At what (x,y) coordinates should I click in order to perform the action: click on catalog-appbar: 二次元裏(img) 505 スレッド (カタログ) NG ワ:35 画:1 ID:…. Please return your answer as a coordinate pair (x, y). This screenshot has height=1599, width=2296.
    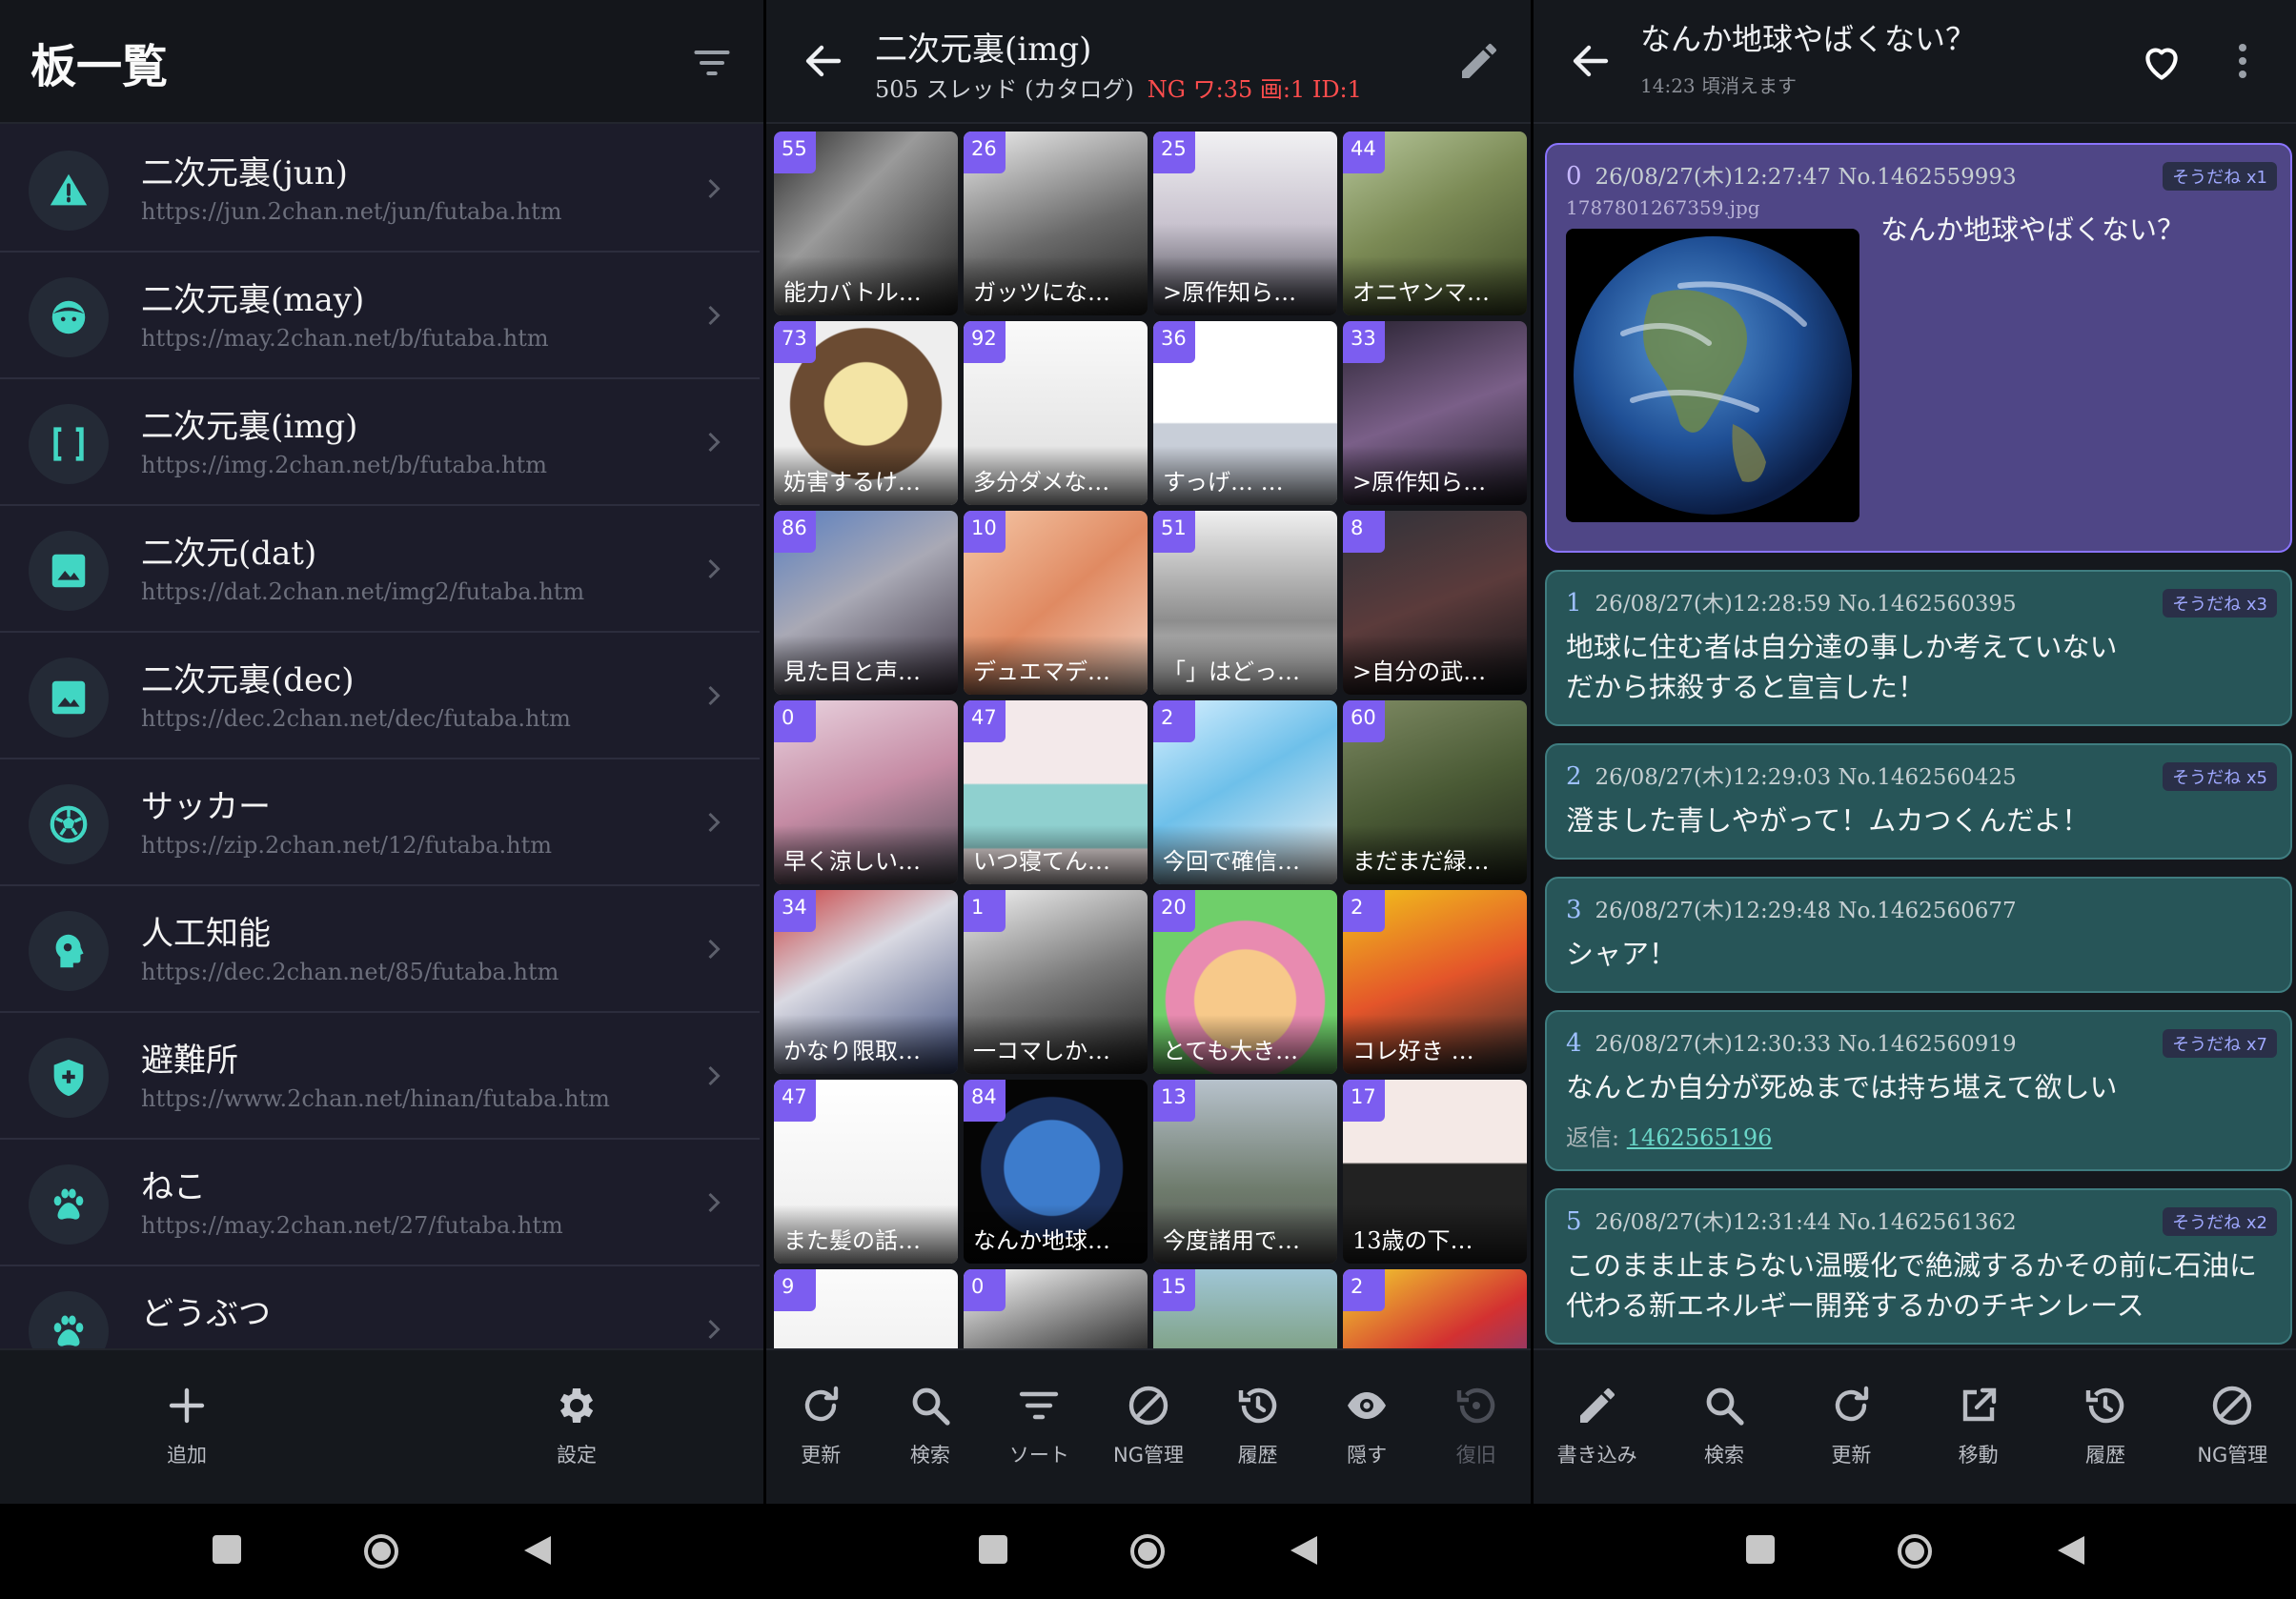
    Looking at the image, I should click on (1148, 62).